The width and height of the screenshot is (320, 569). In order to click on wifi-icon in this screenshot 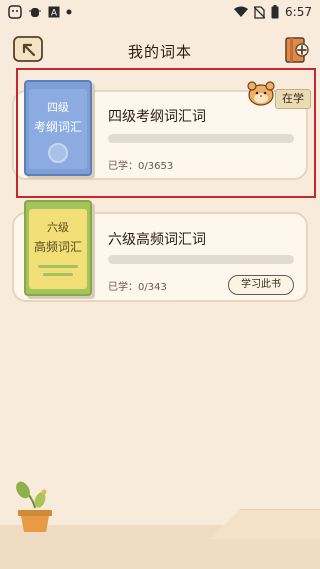, I will do `click(241, 11)`.